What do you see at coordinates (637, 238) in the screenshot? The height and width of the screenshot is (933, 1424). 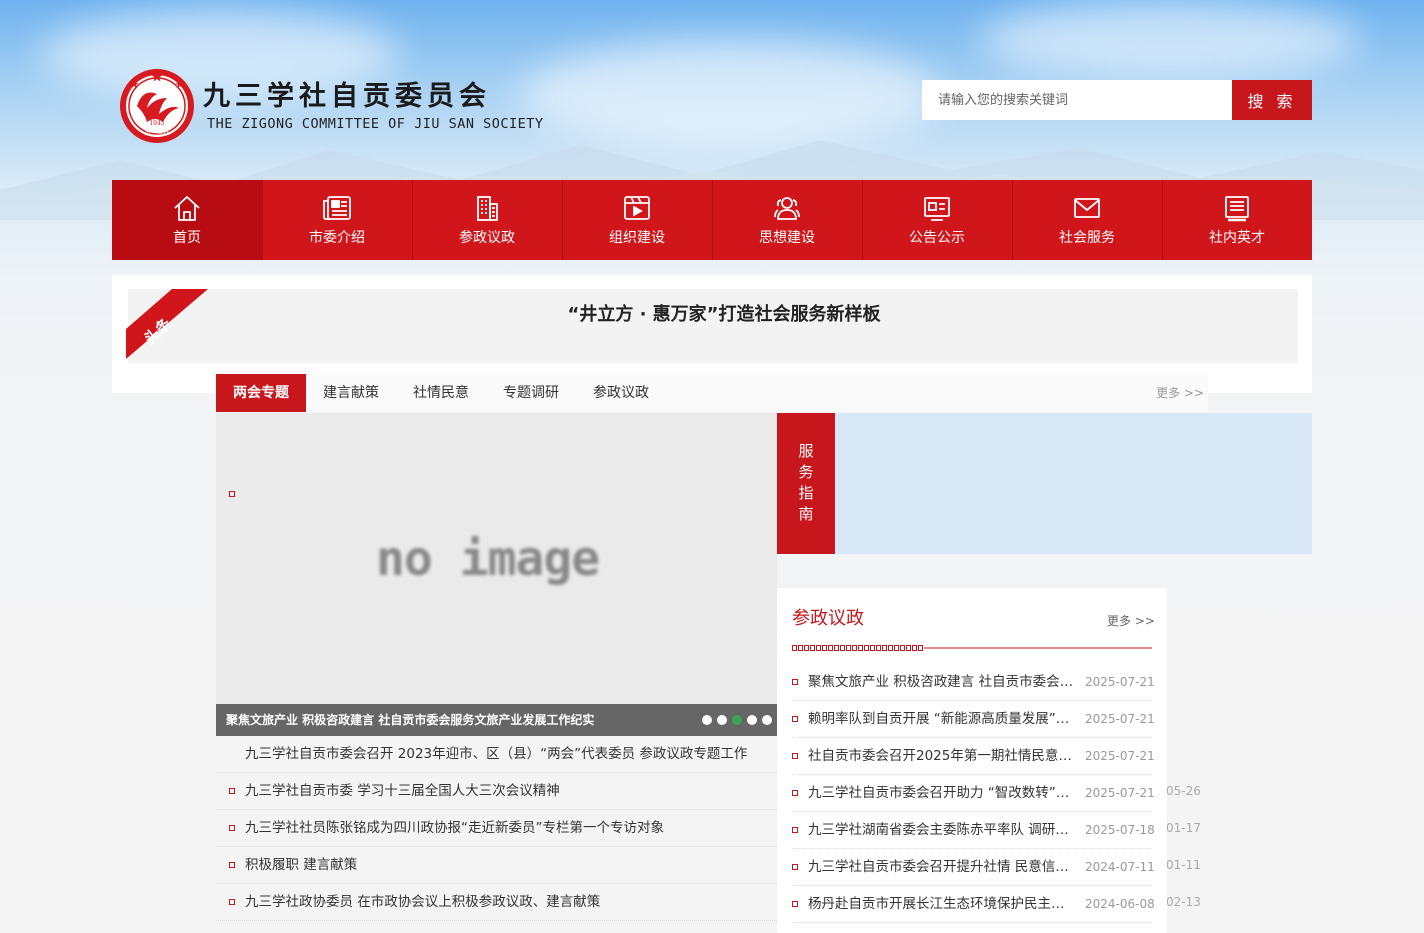 I see `nav-label: 组织建设` at bounding box center [637, 238].